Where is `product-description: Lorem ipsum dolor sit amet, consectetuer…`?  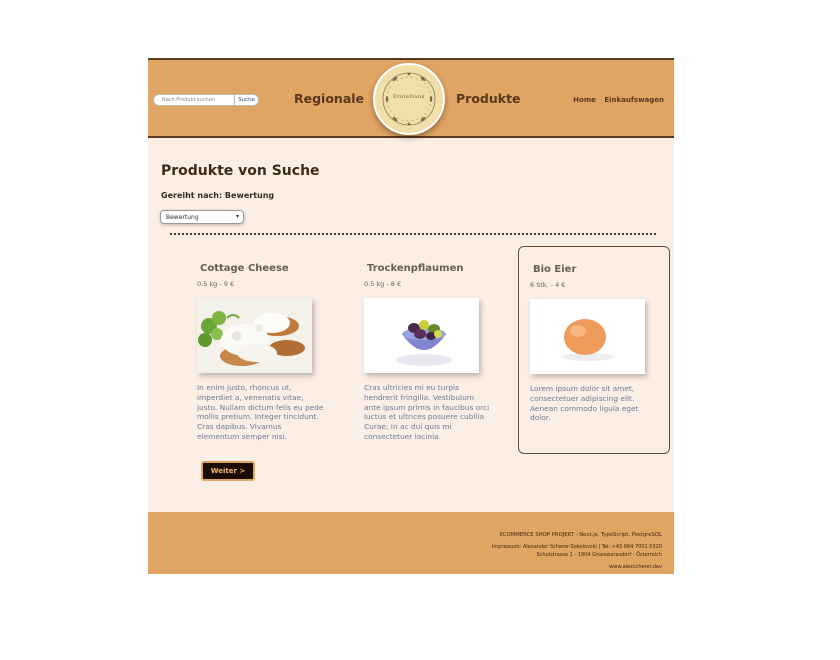 product-description: Lorem ipsum dolor sit amet, consectetuer… is located at coordinates (584, 403).